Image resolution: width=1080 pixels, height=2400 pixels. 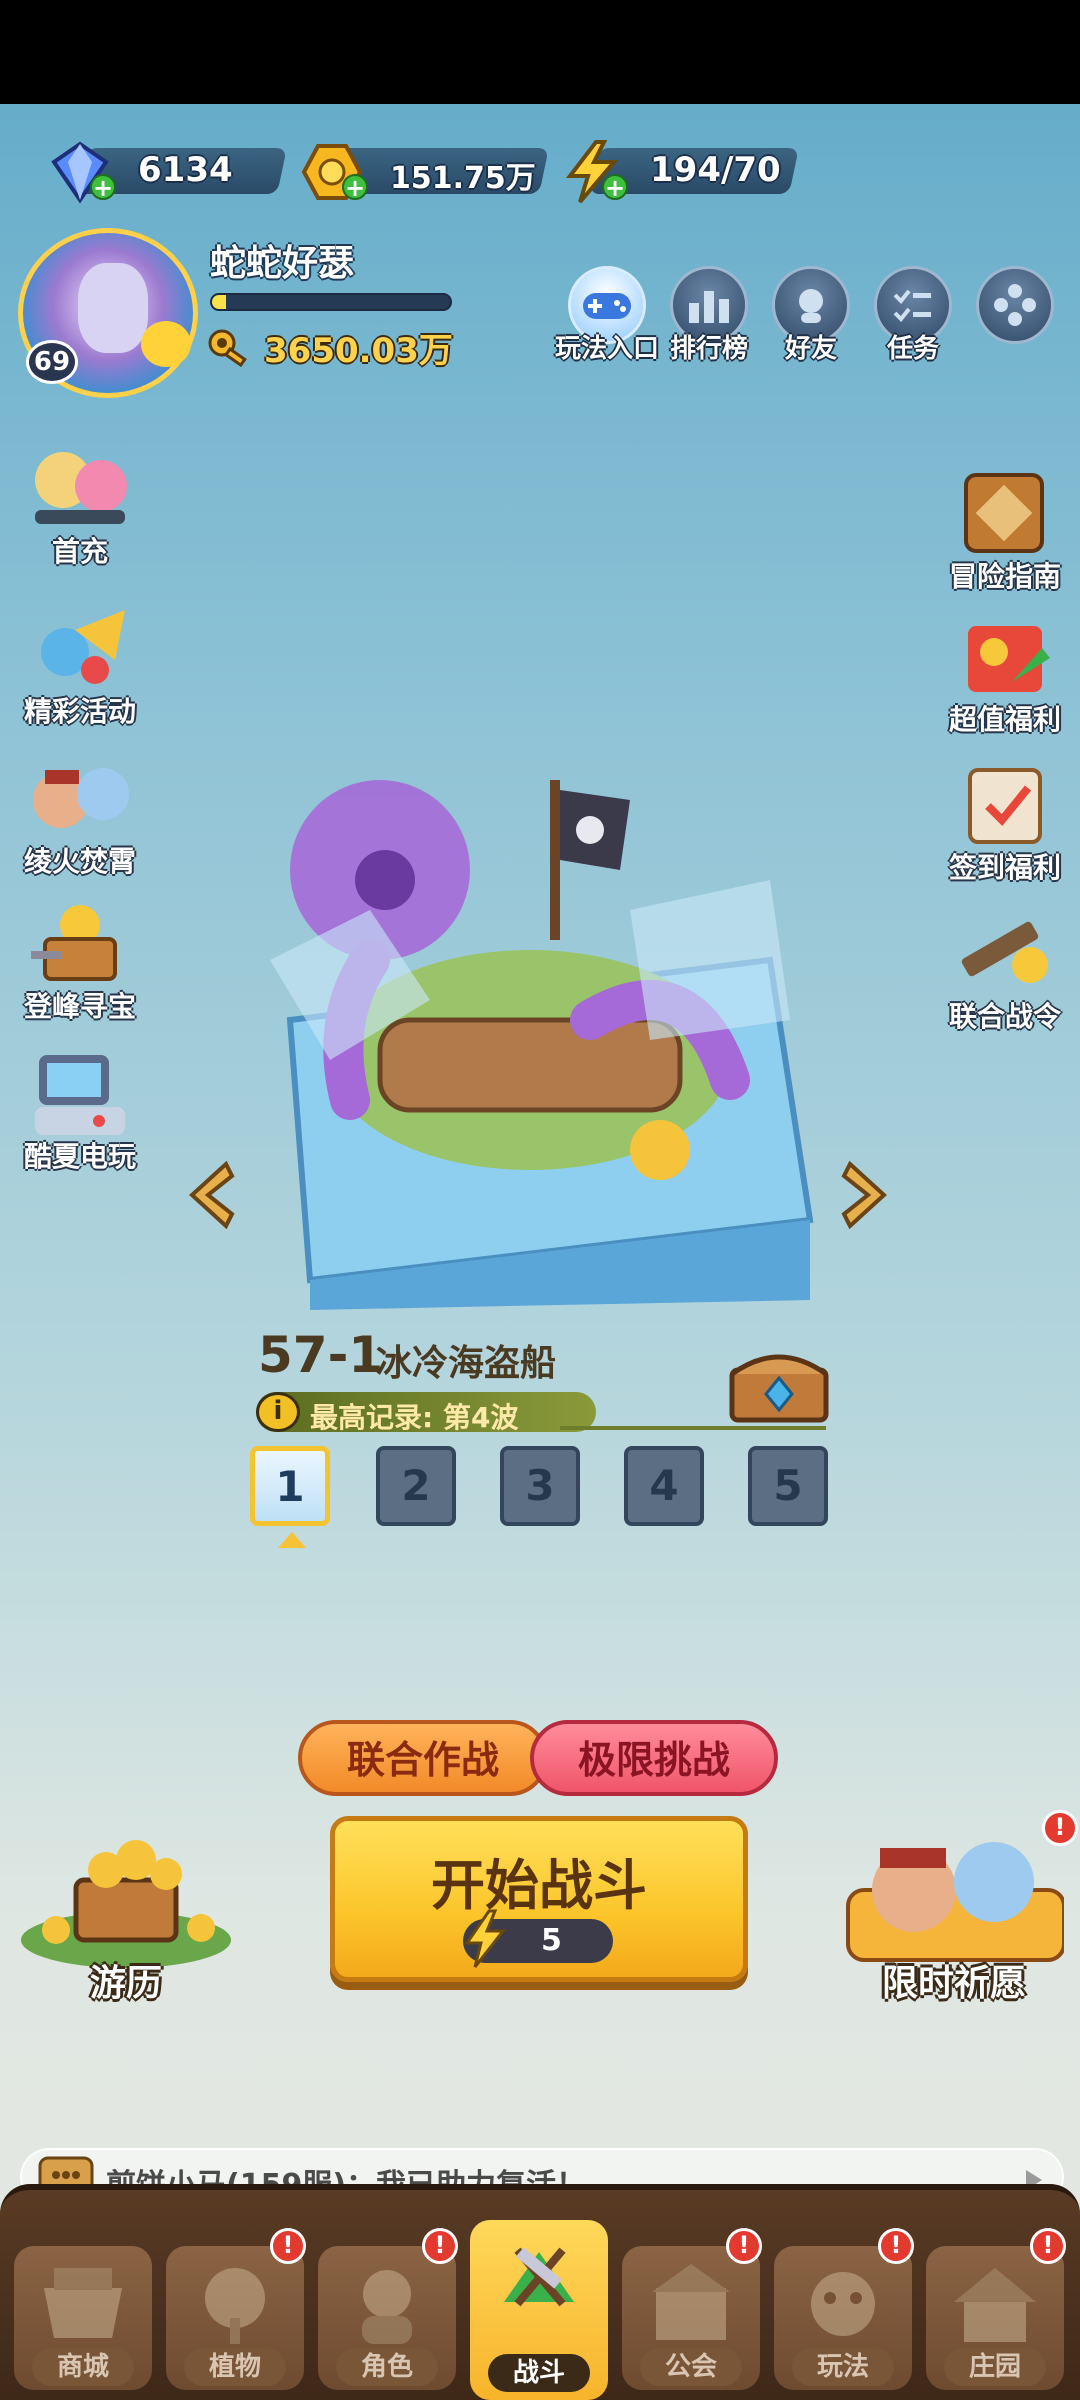 What do you see at coordinates (235, 2306) in the screenshot?
I see `plants-icon` at bounding box center [235, 2306].